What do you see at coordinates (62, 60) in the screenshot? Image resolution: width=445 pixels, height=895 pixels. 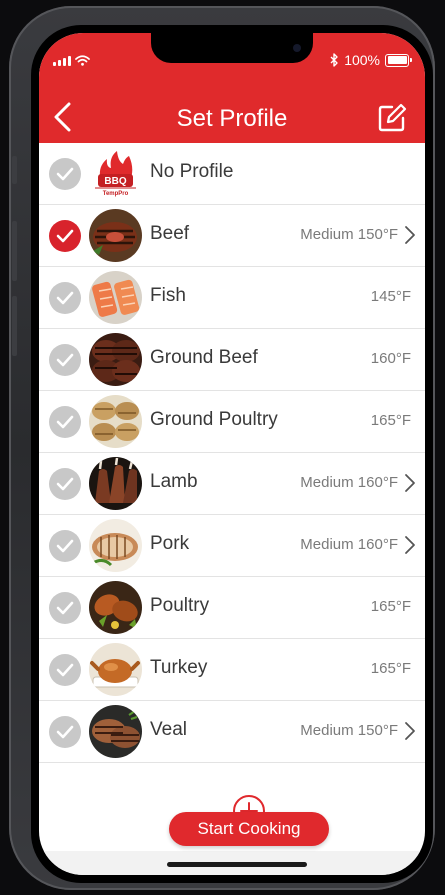 I see `signal-icon` at bounding box center [62, 60].